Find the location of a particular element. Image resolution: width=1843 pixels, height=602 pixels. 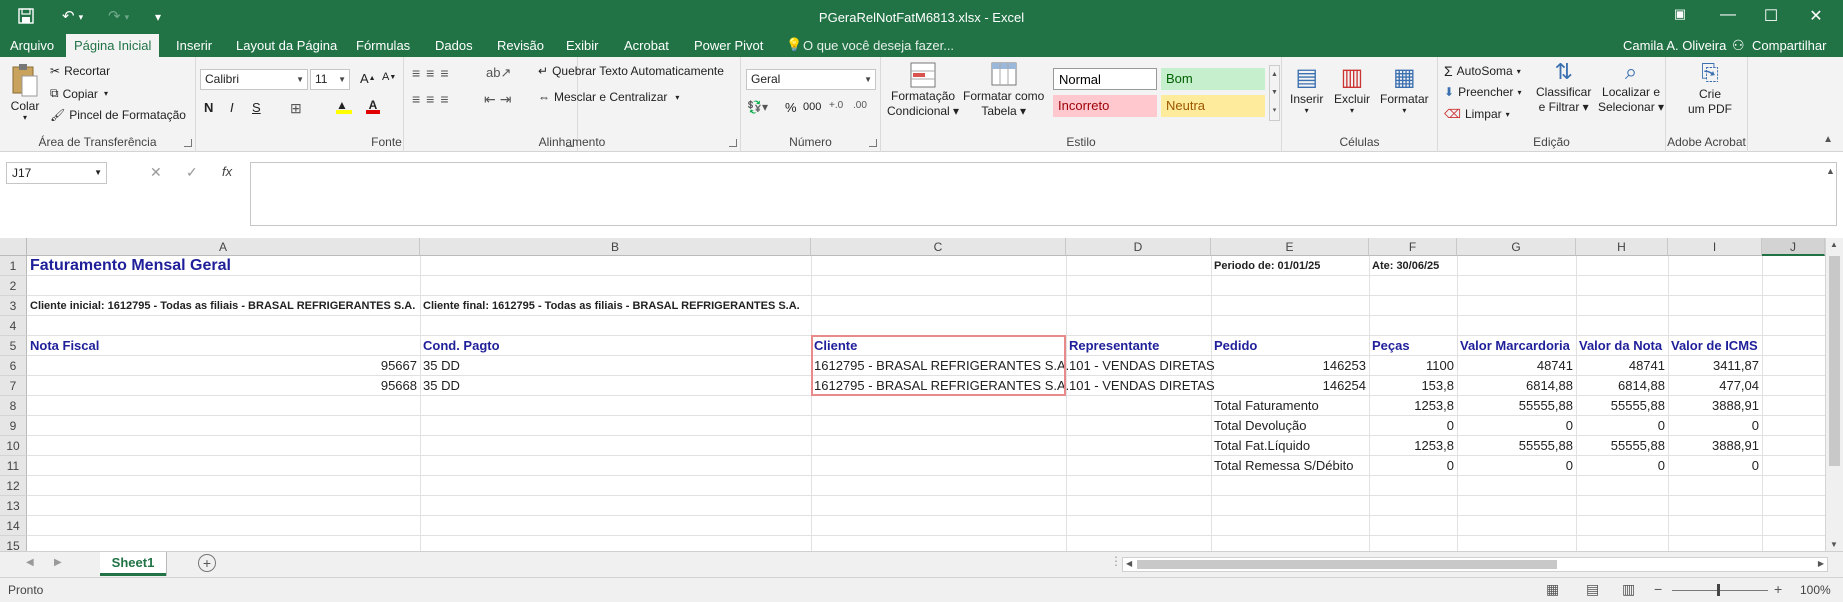

cell-valor-mercadoria: 48741 is located at coordinates (1516, 366).